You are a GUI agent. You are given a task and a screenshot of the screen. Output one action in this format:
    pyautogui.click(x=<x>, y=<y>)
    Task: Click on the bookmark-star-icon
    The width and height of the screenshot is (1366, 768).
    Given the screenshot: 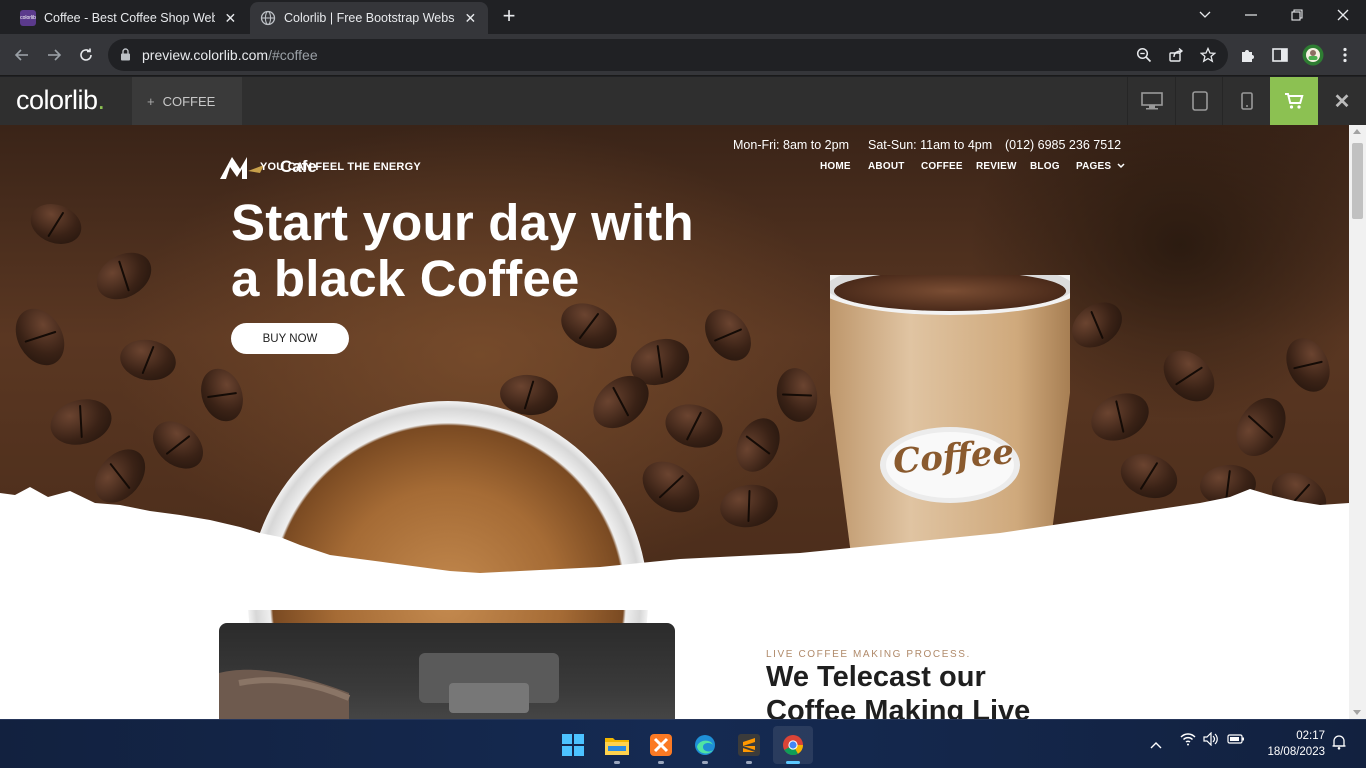 What is the action you would take?
    pyautogui.click(x=1208, y=54)
    